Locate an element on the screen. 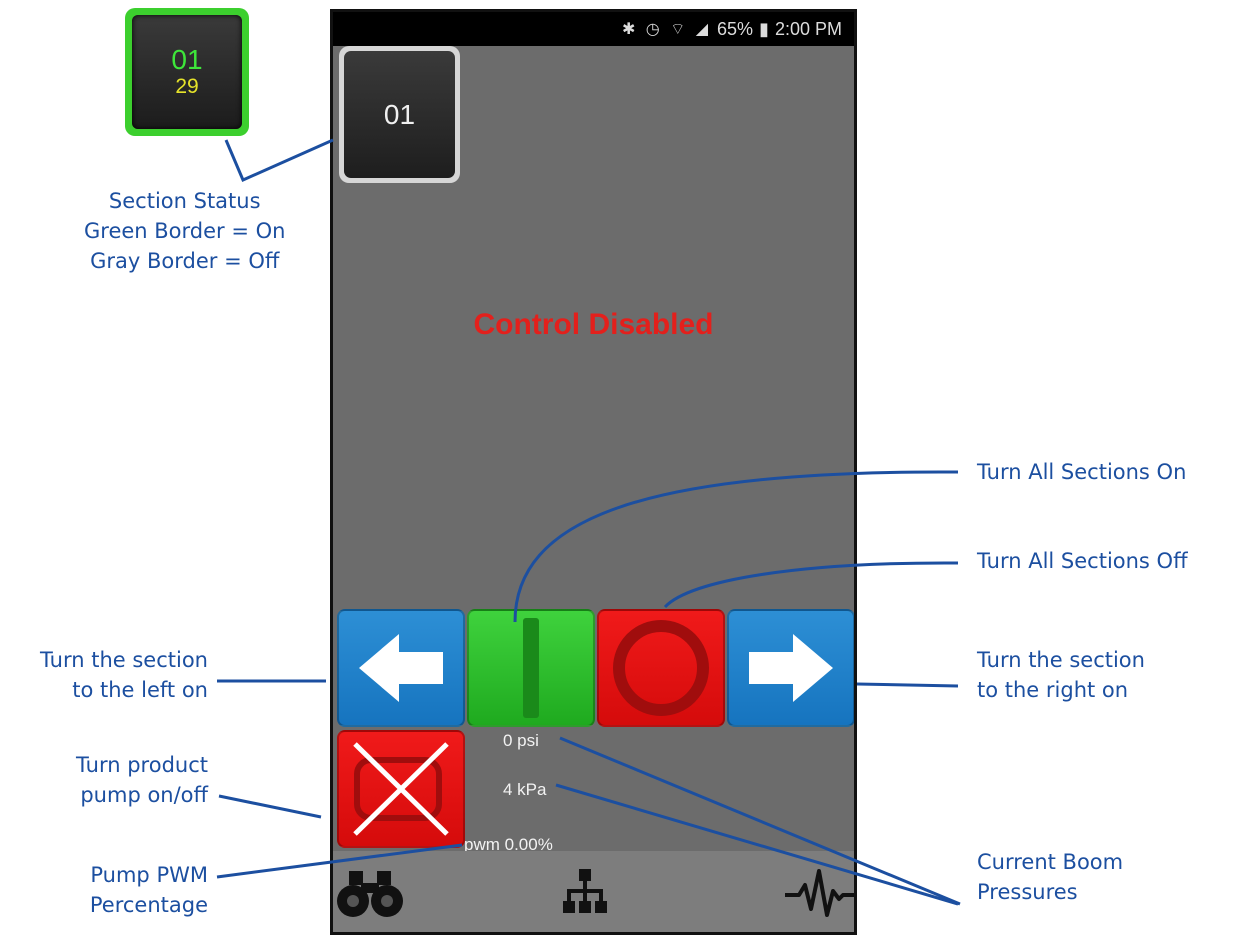 This screenshot has height=938, width=1235. section-status-example: 01 29 is located at coordinates (187, 72).